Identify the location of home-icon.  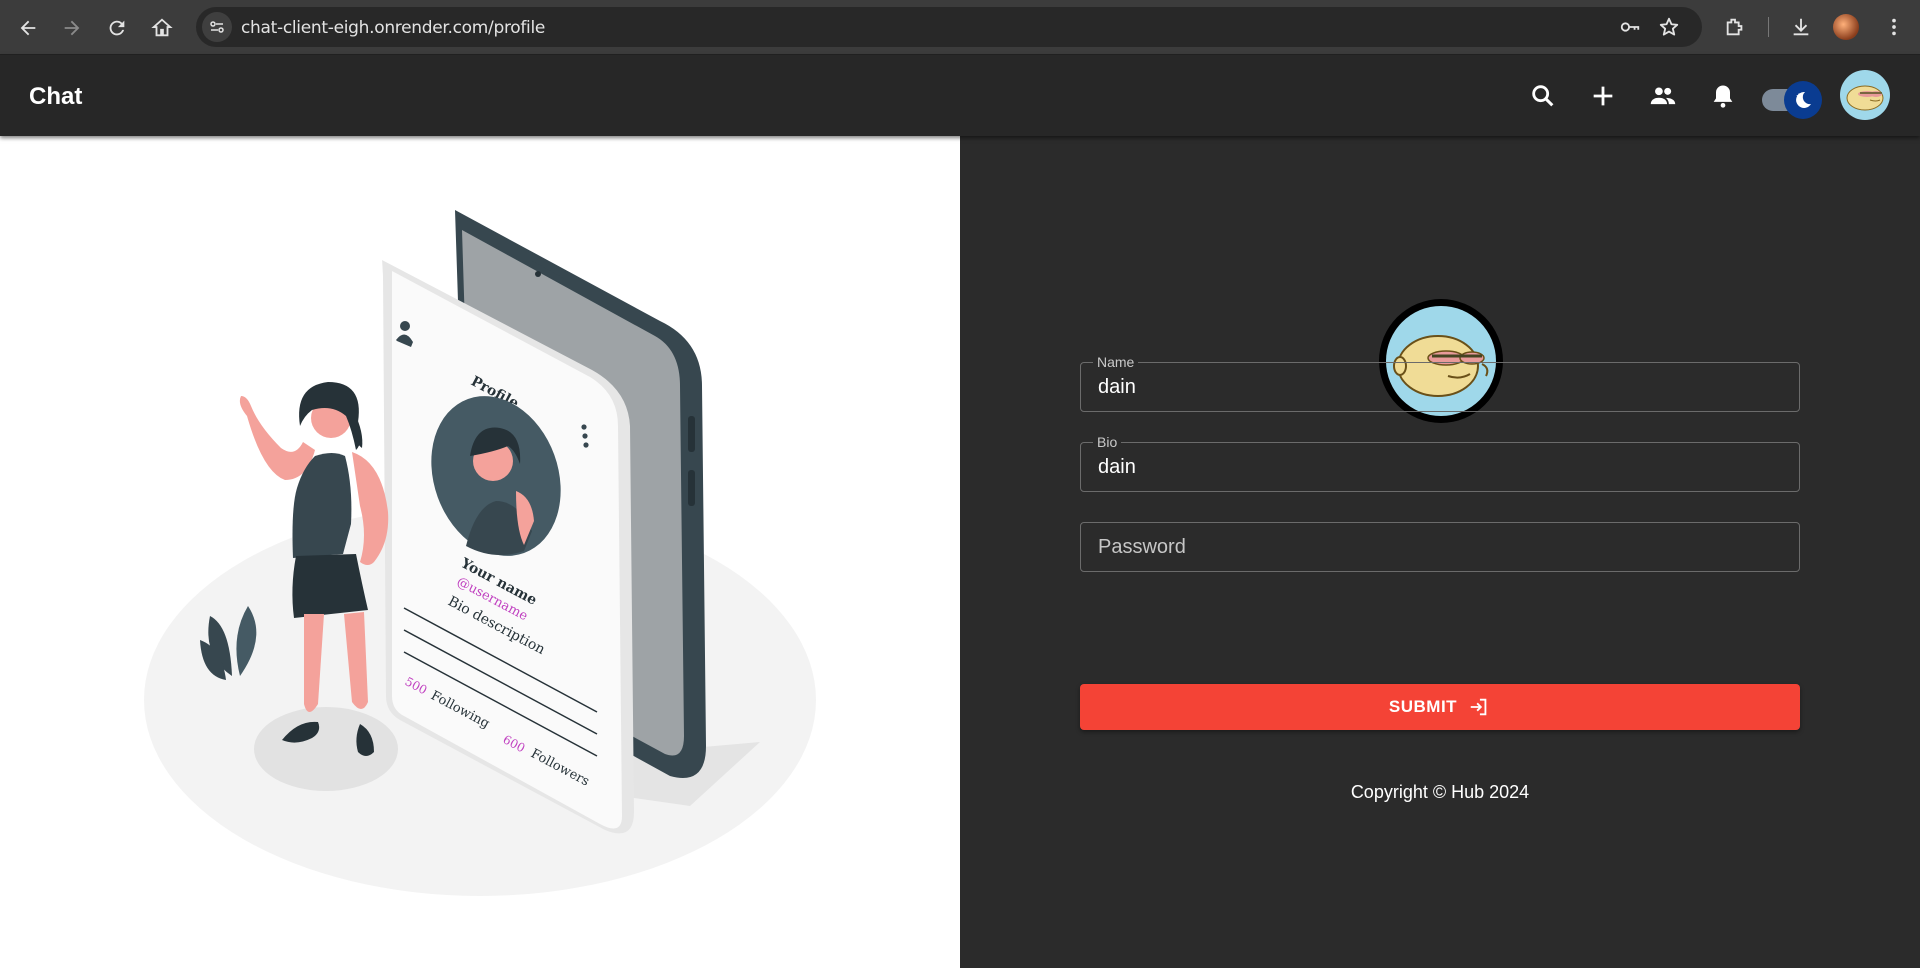
(162, 28).